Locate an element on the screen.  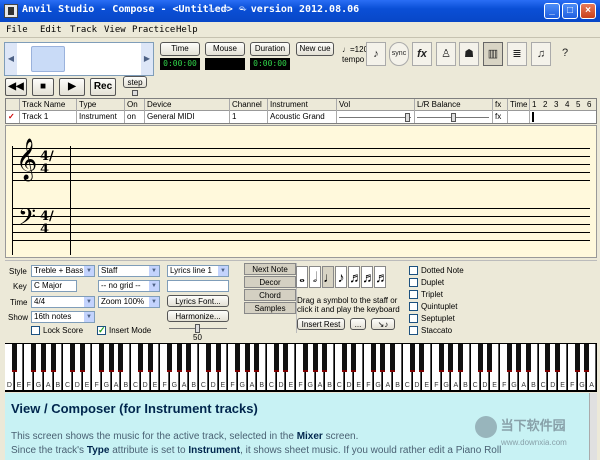
menu-edit: Edit is located at coordinates (51, 30).